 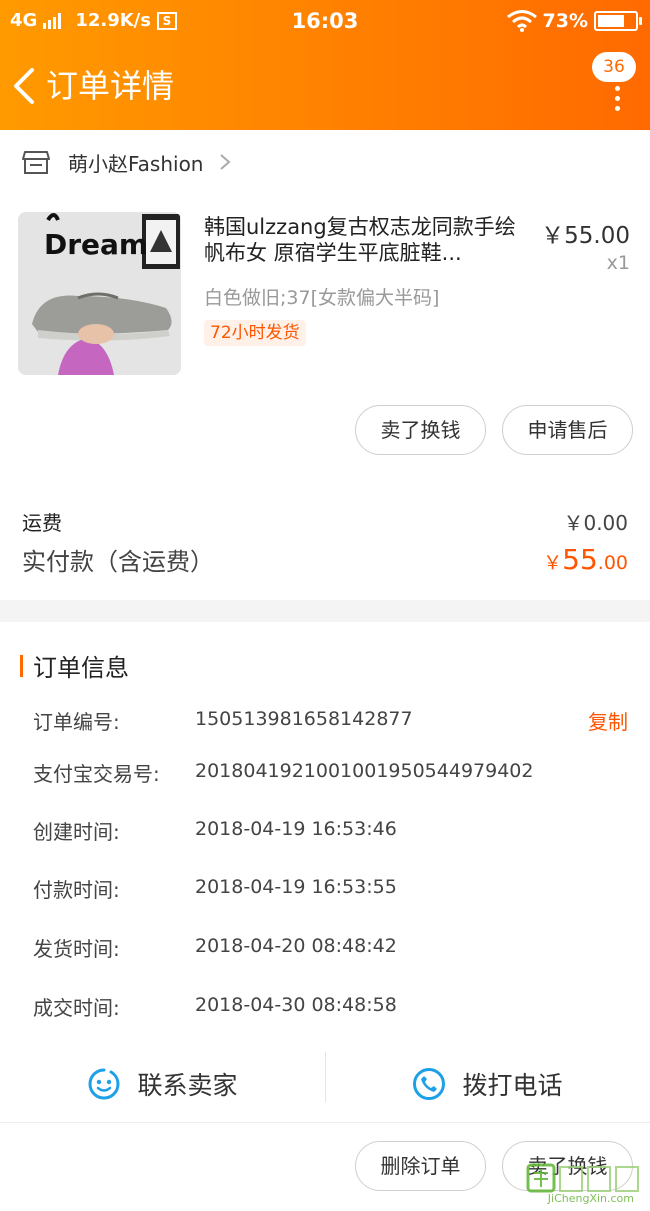 What do you see at coordinates (225, 162) in the screenshot?
I see `chevron-right-icon` at bounding box center [225, 162].